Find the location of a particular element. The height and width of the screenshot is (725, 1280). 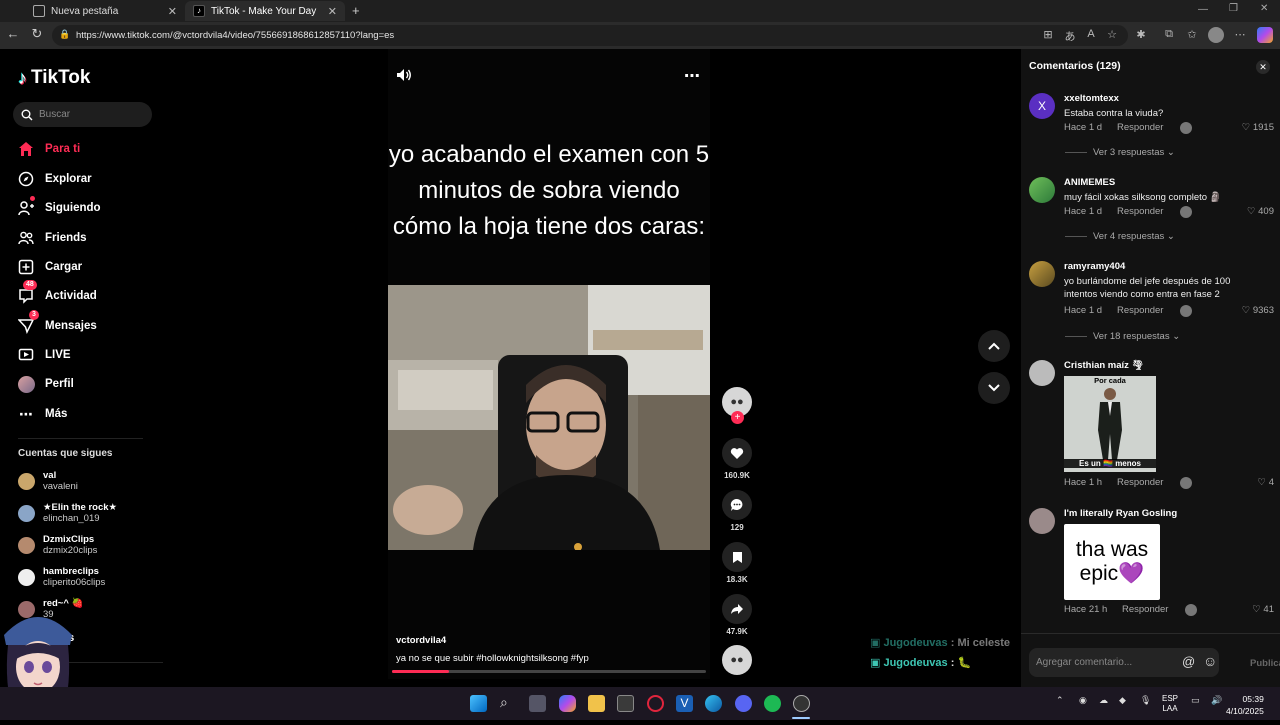

file-explorer-icon is located at coordinates (596, 703).